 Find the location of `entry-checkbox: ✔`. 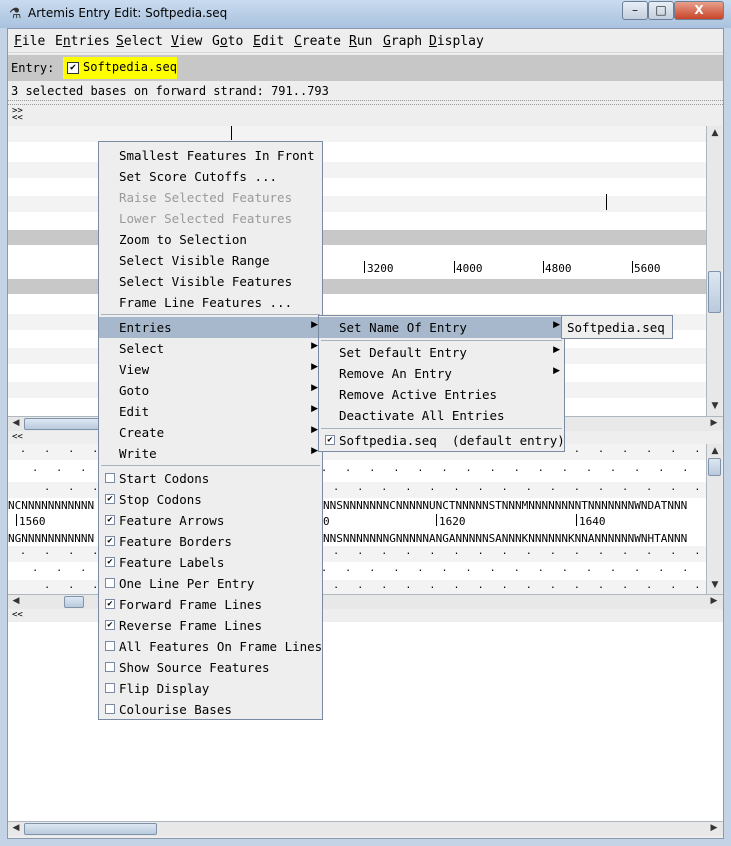

entry-checkbox: ✔ is located at coordinates (73, 68).